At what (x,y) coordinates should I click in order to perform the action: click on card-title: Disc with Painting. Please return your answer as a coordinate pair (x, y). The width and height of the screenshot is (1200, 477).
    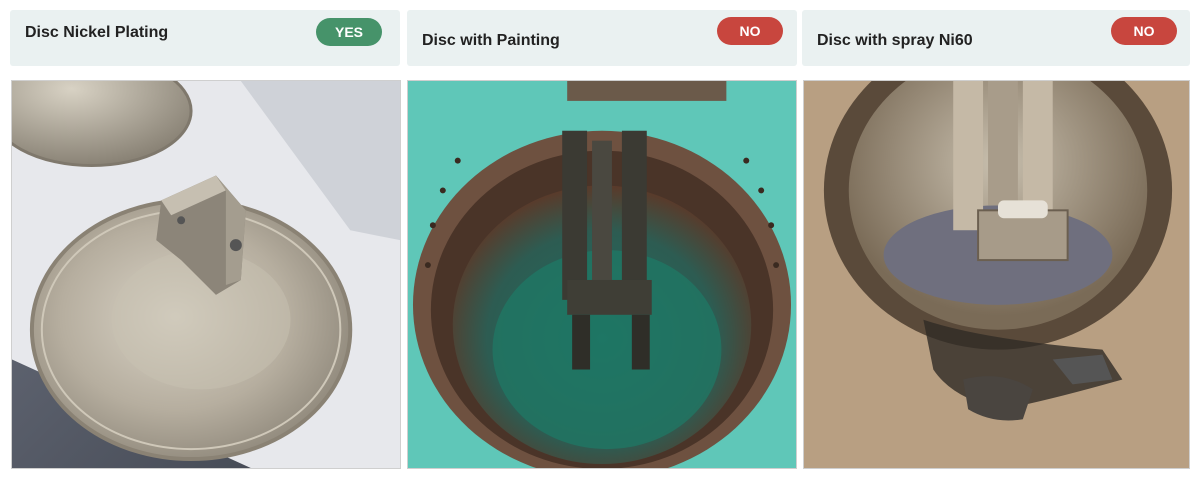
    Looking at the image, I should click on (491, 40).